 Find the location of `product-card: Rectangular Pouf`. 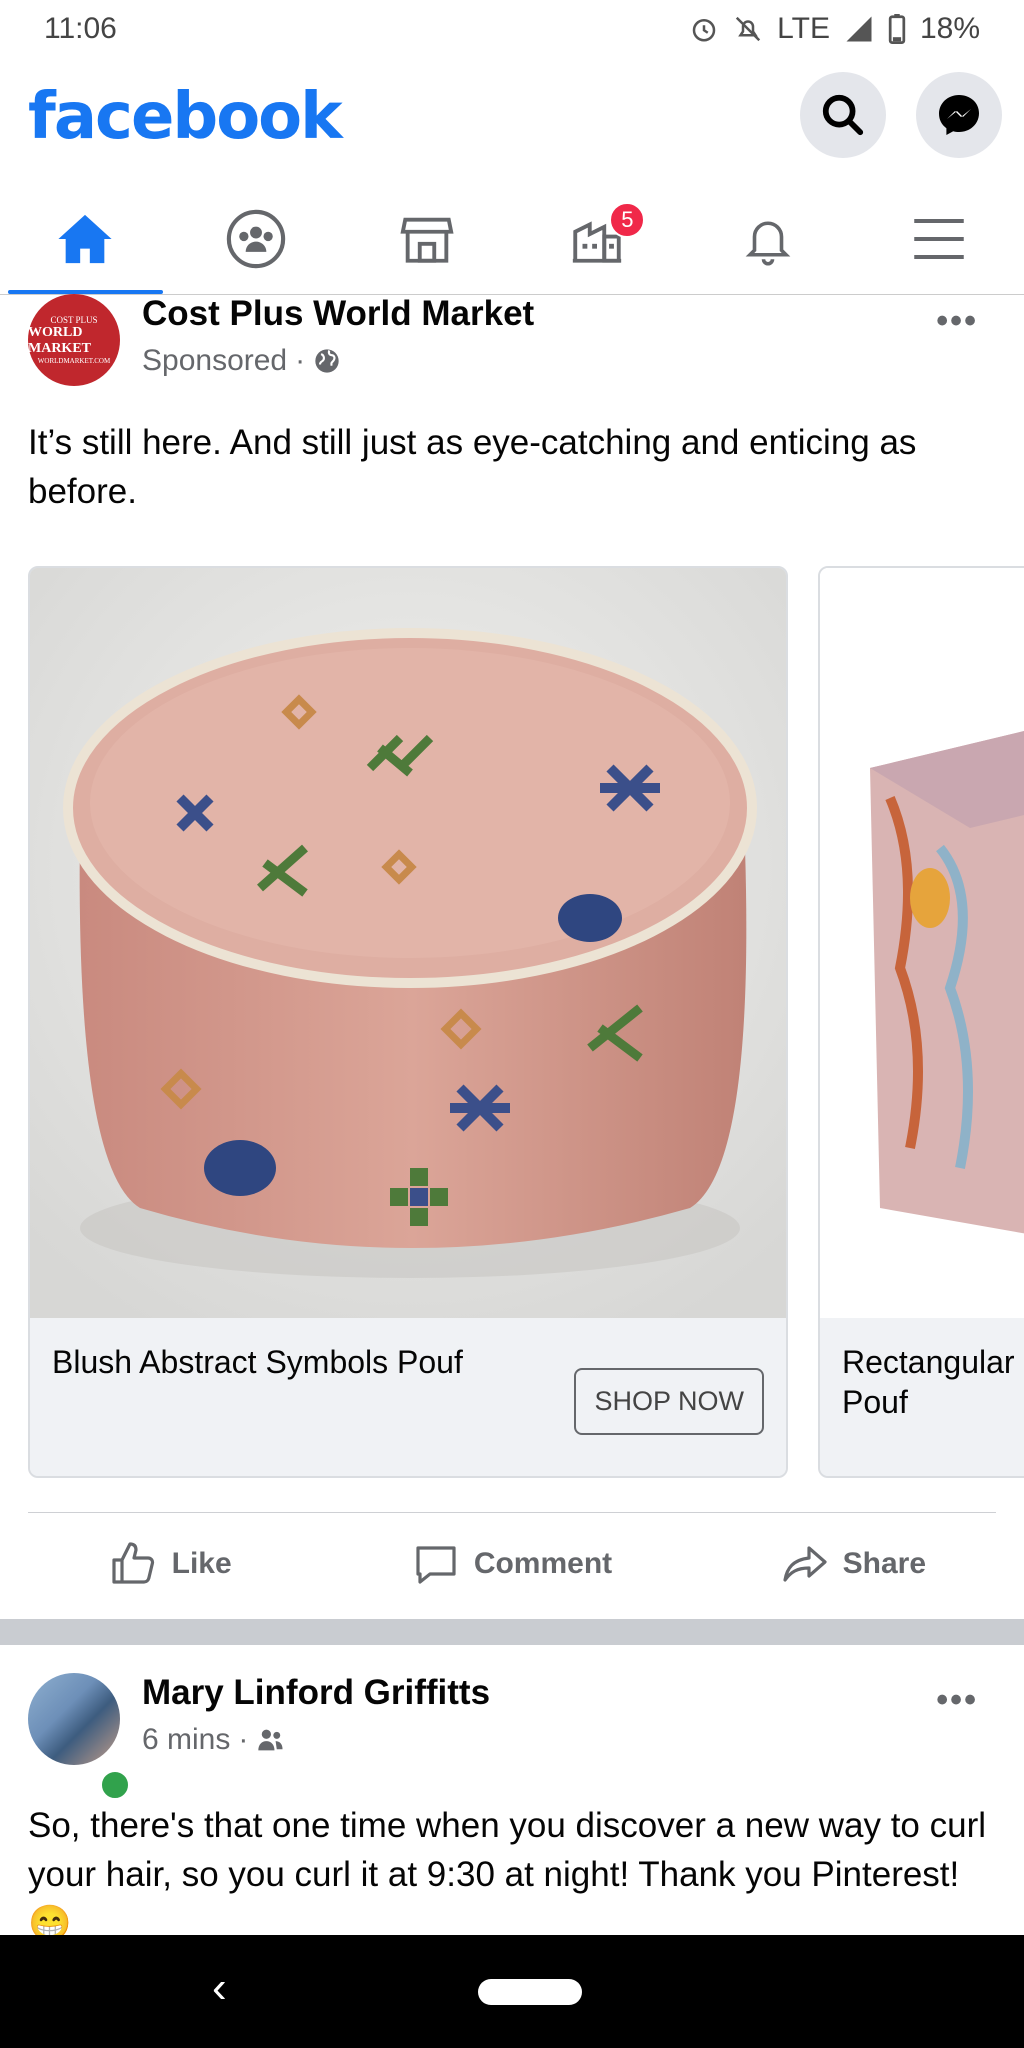

product-card: Rectangular Pouf is located at coordinates (921, 1022).